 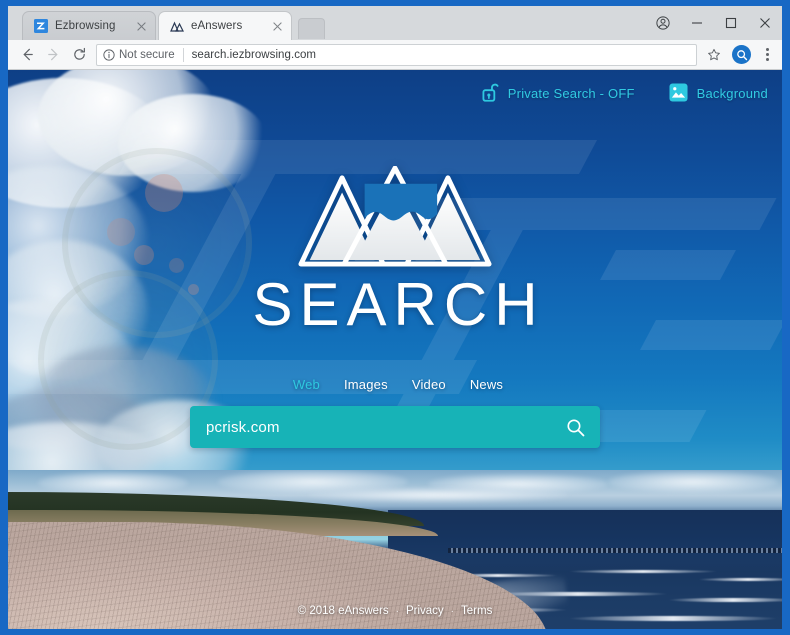 I want to click on ezbrowsing-favicon, so click(x=40, y=26).